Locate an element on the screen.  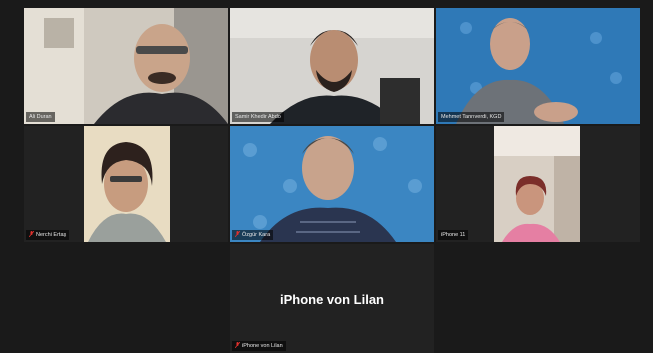
participant-tile-video-off: iPhone von Lilan iPhone von Lilan is located at coordinates (332, 298).